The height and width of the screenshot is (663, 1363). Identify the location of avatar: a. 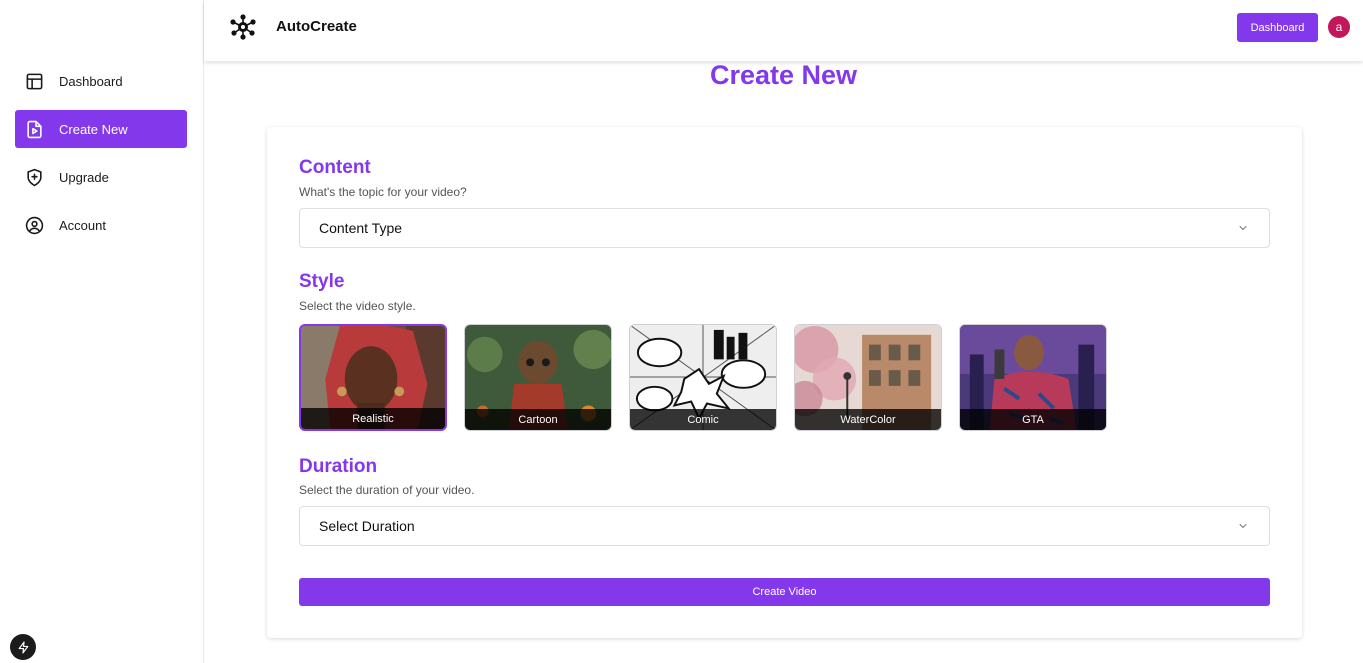
(1339, 27).